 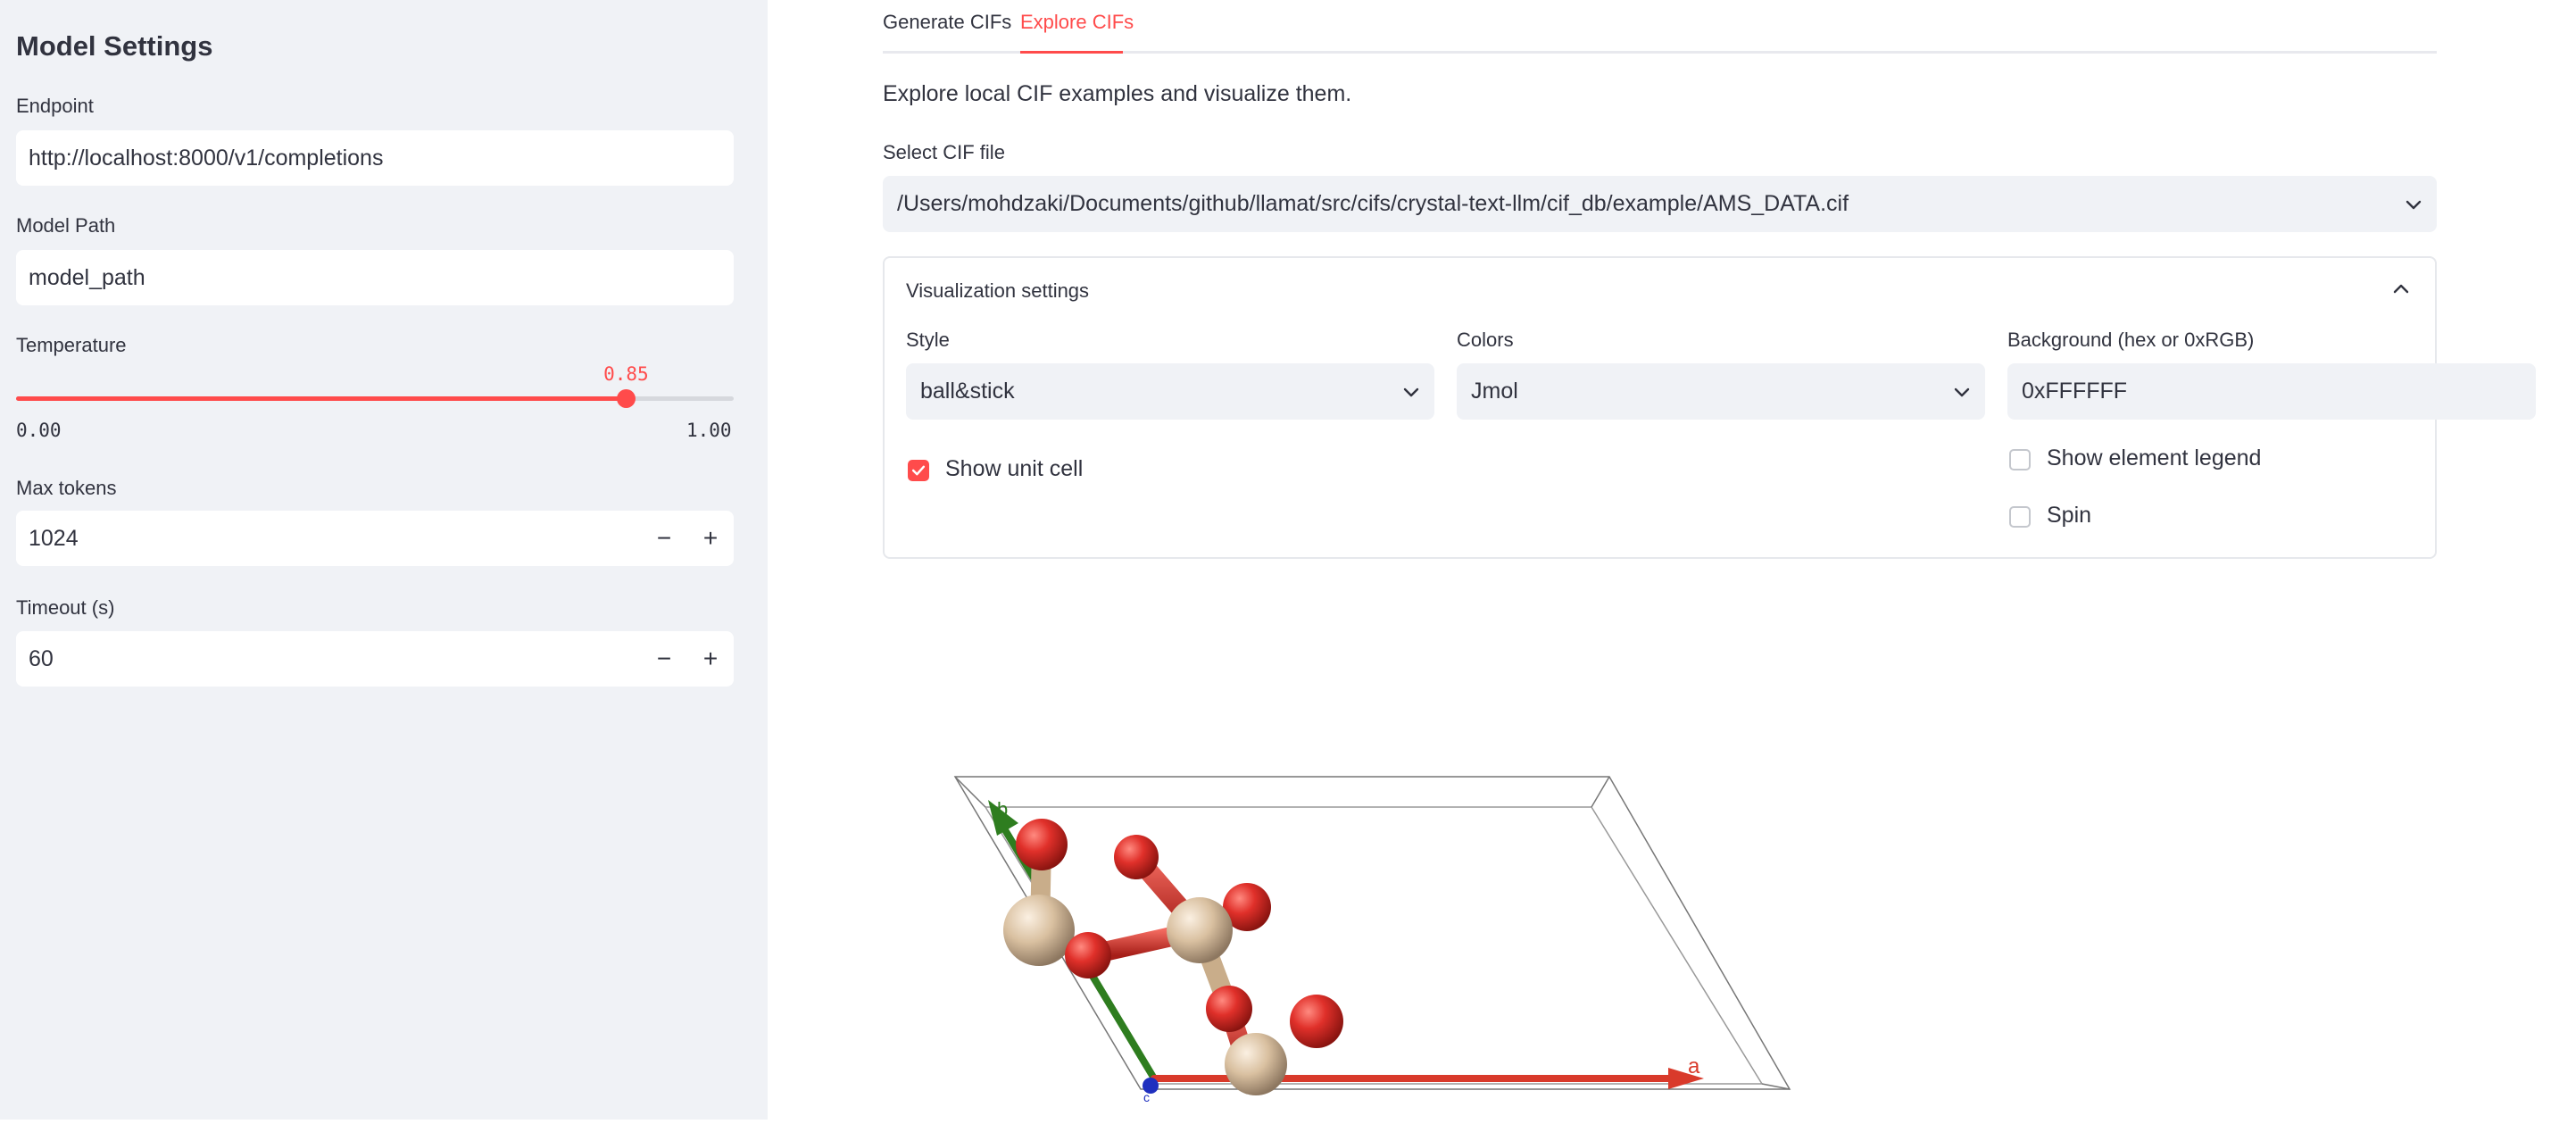 What do you see at coordinates (1077, 22) in the screenshot?
I see `tab-explore-cifs: Explore CIFs` at bounding box center [1077, 22].